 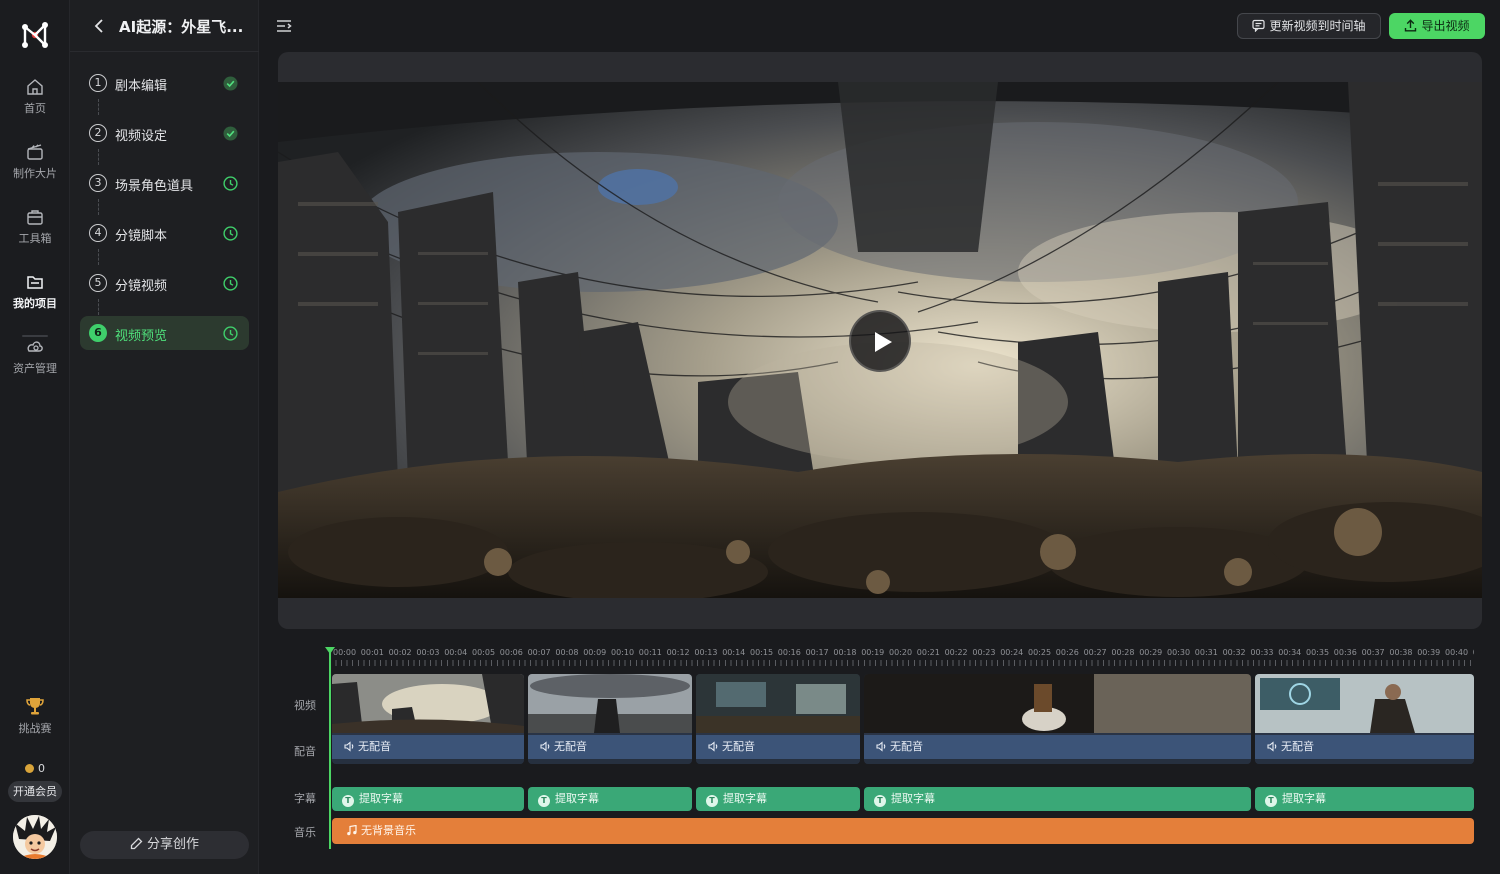 I want to click on step-storyboard: 4 分镜脚本, so click(x=164, y=233).